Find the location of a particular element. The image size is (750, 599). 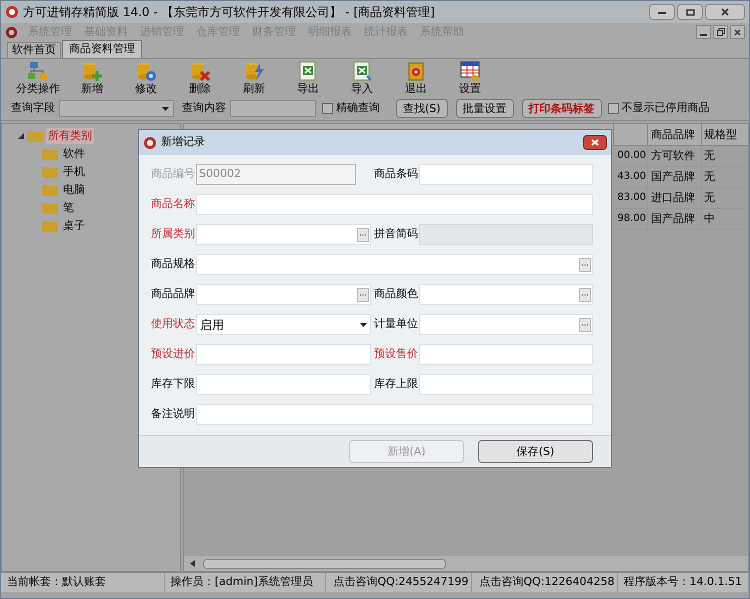

toolbar-button: 分类操作 is located at coordinates (38, 78).